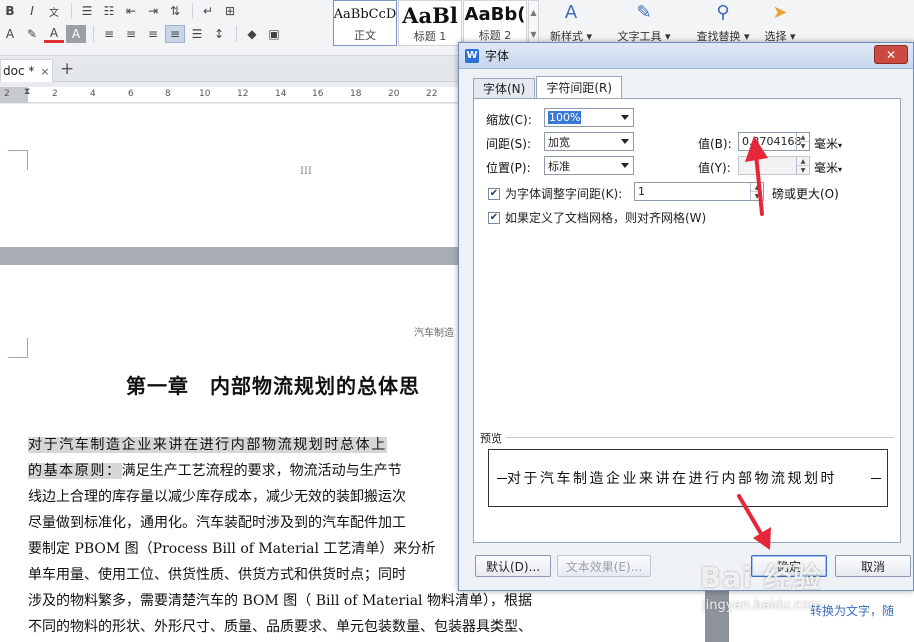 This screenshot has height=642, width=914. I want to click on clear-format-icon: A, so click(10, 34).